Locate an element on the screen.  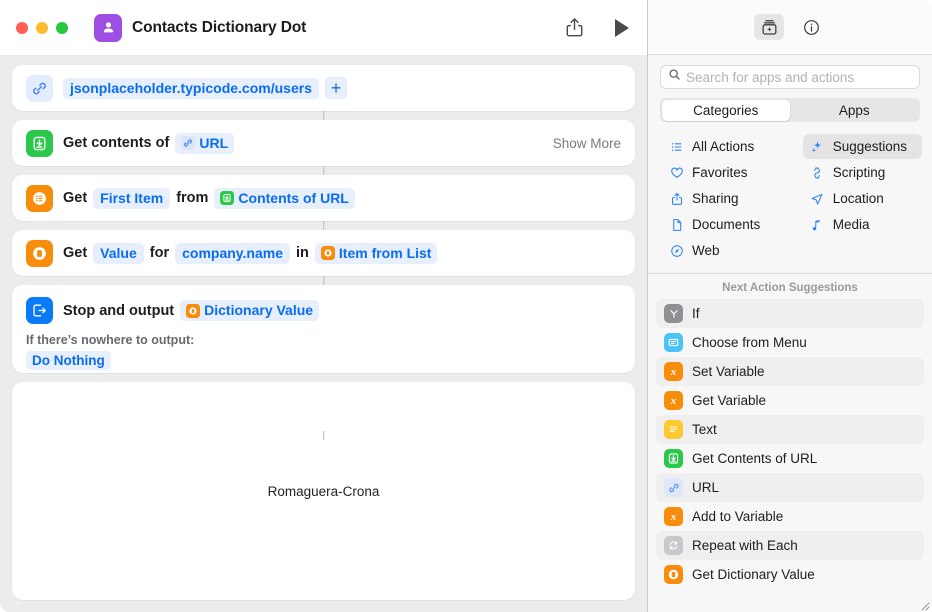
menu-icon is located at coordinates (673, 342).